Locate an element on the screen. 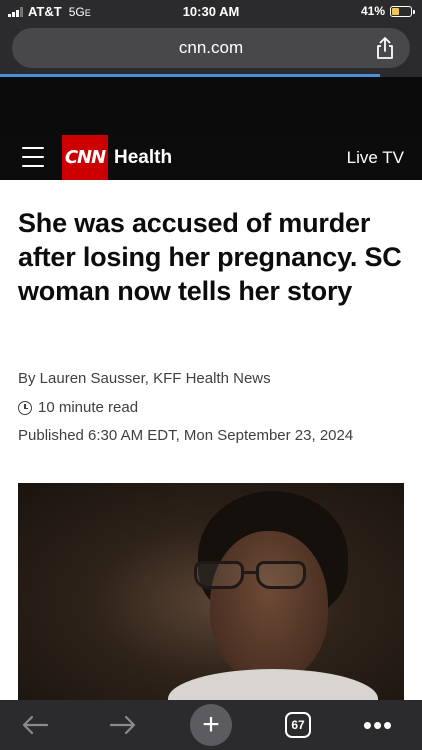  url-text: cnn.com is located at coordinates (211, 47).